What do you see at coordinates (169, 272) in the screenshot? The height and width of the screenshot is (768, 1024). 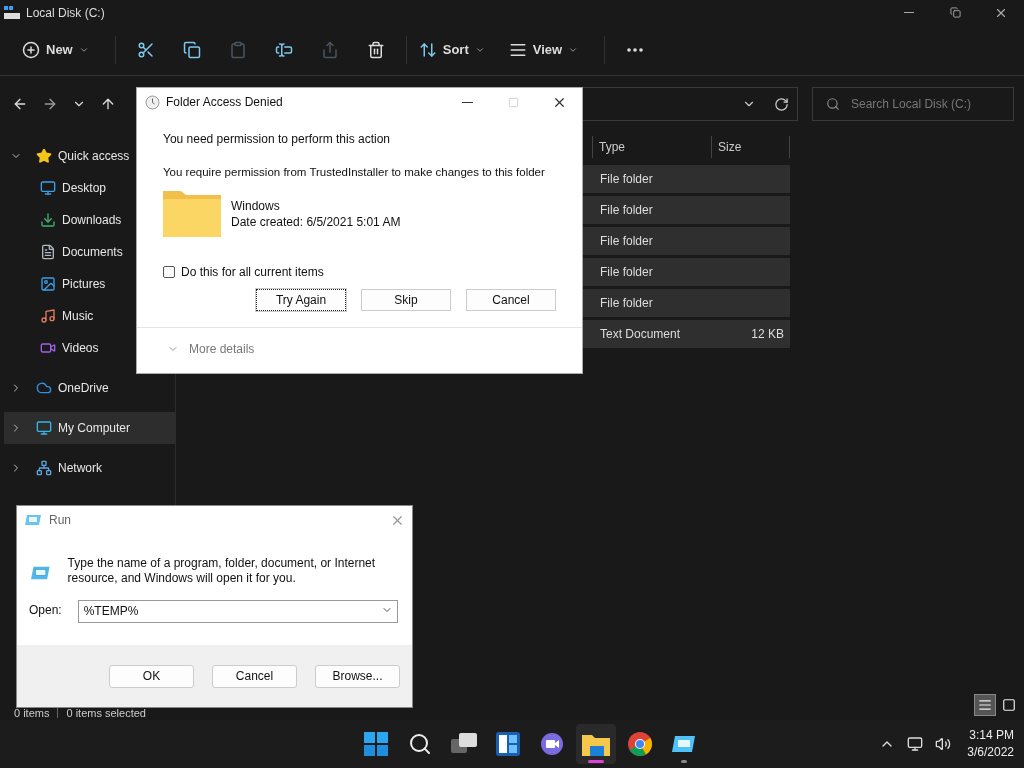 I see `checkbox` at bounding box center [169, 272].